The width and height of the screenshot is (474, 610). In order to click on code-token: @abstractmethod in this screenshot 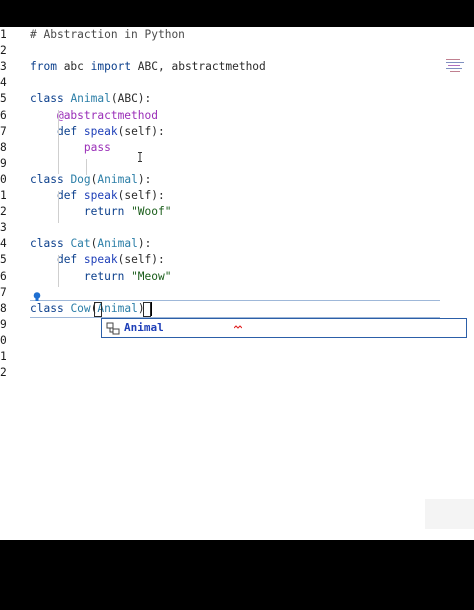, I will do `click(107, 115)`.